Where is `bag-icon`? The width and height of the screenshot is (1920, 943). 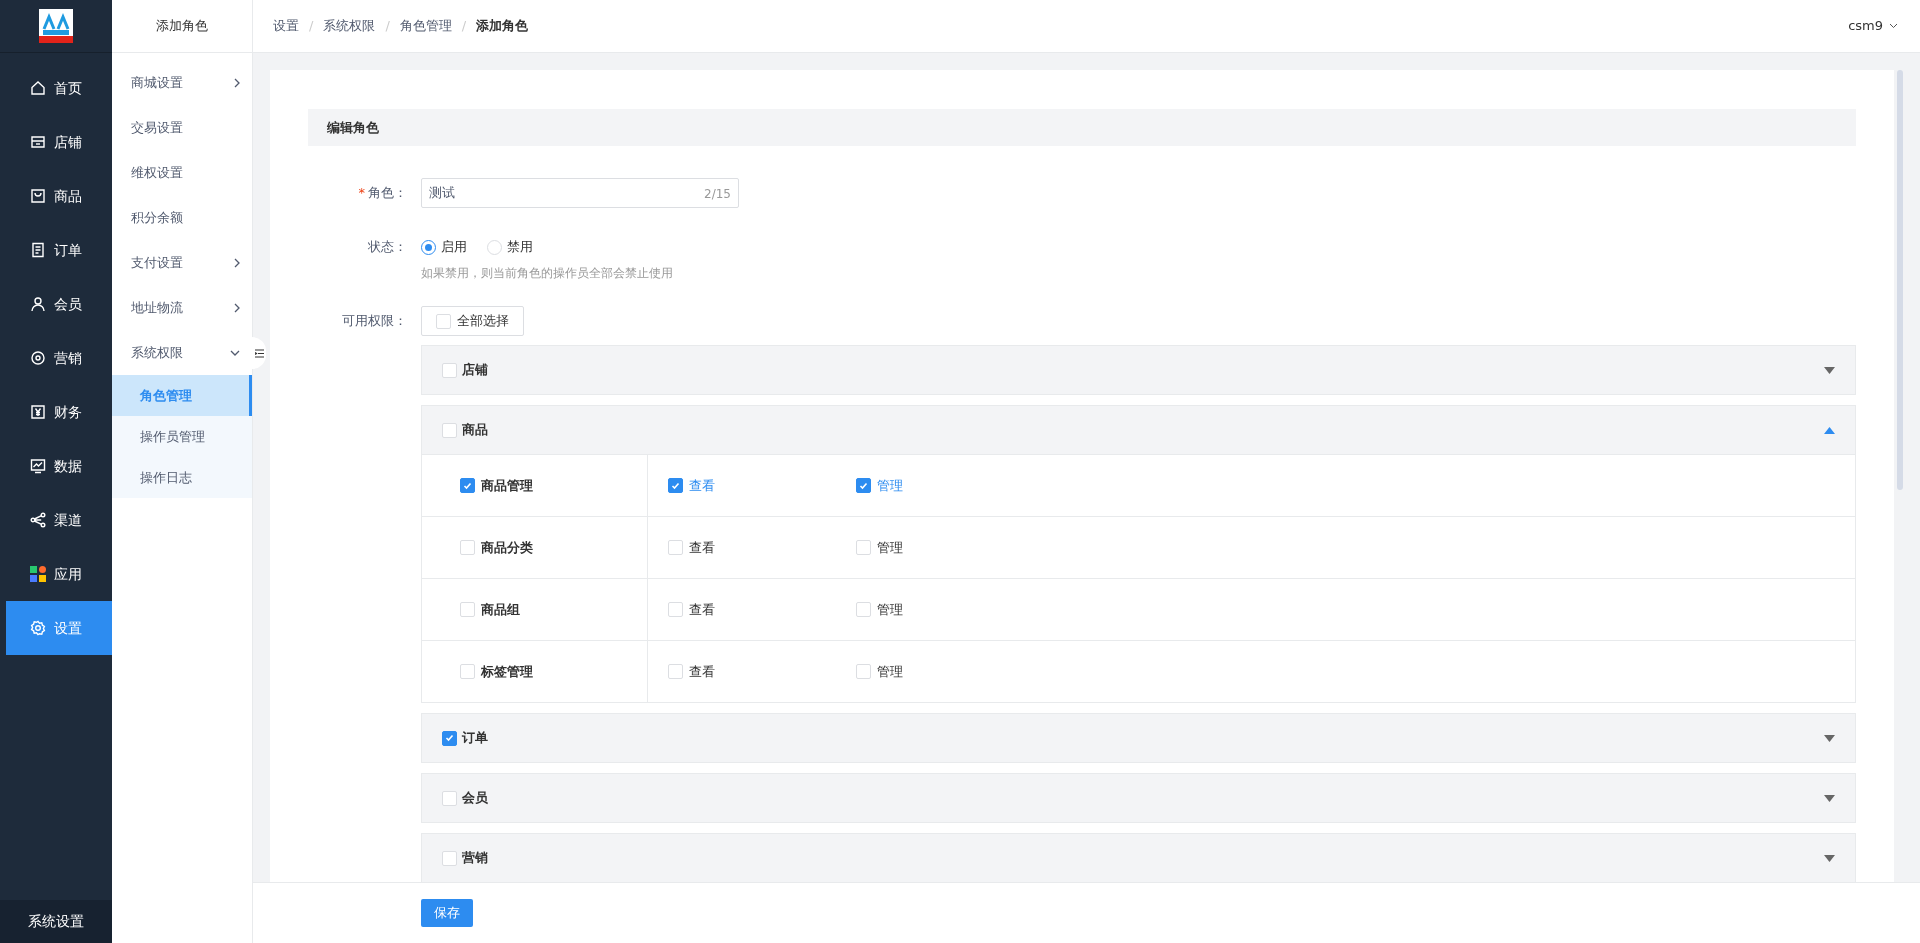 bag-icon is located at coordinates (38, 196).